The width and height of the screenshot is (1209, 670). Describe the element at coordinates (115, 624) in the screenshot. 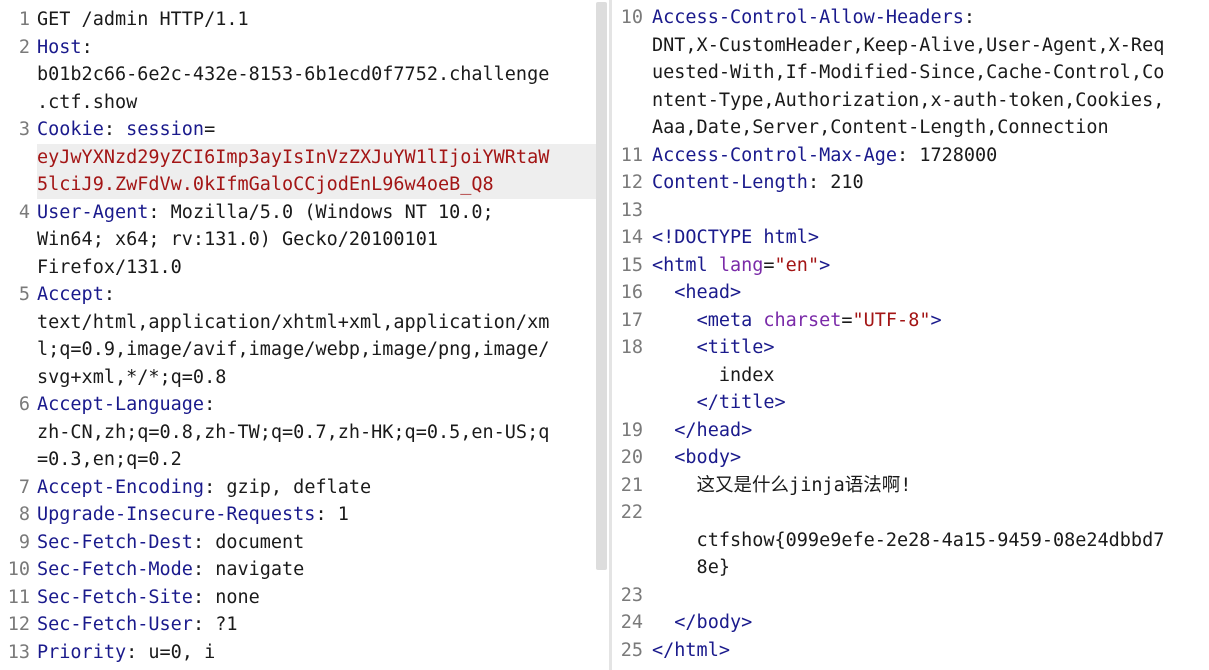

I see `header-name: Sec-Fetch-User` at that location.